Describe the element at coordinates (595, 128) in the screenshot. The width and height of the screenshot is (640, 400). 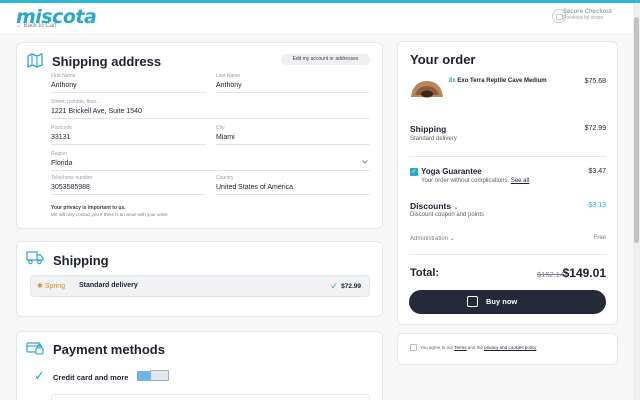
I see `order-shipping-price: $72.99` at that location.